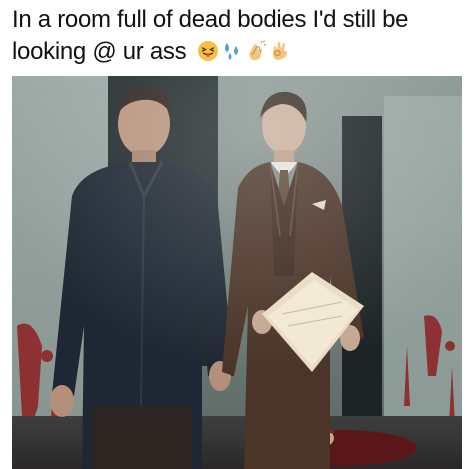 The width and height of the screenshot is (474, 469). What do you see at coordinates (99, 51) in the screenshot?
I see `caption-line-2-text: looking @ ur ass` at bounding box center [99, 51].